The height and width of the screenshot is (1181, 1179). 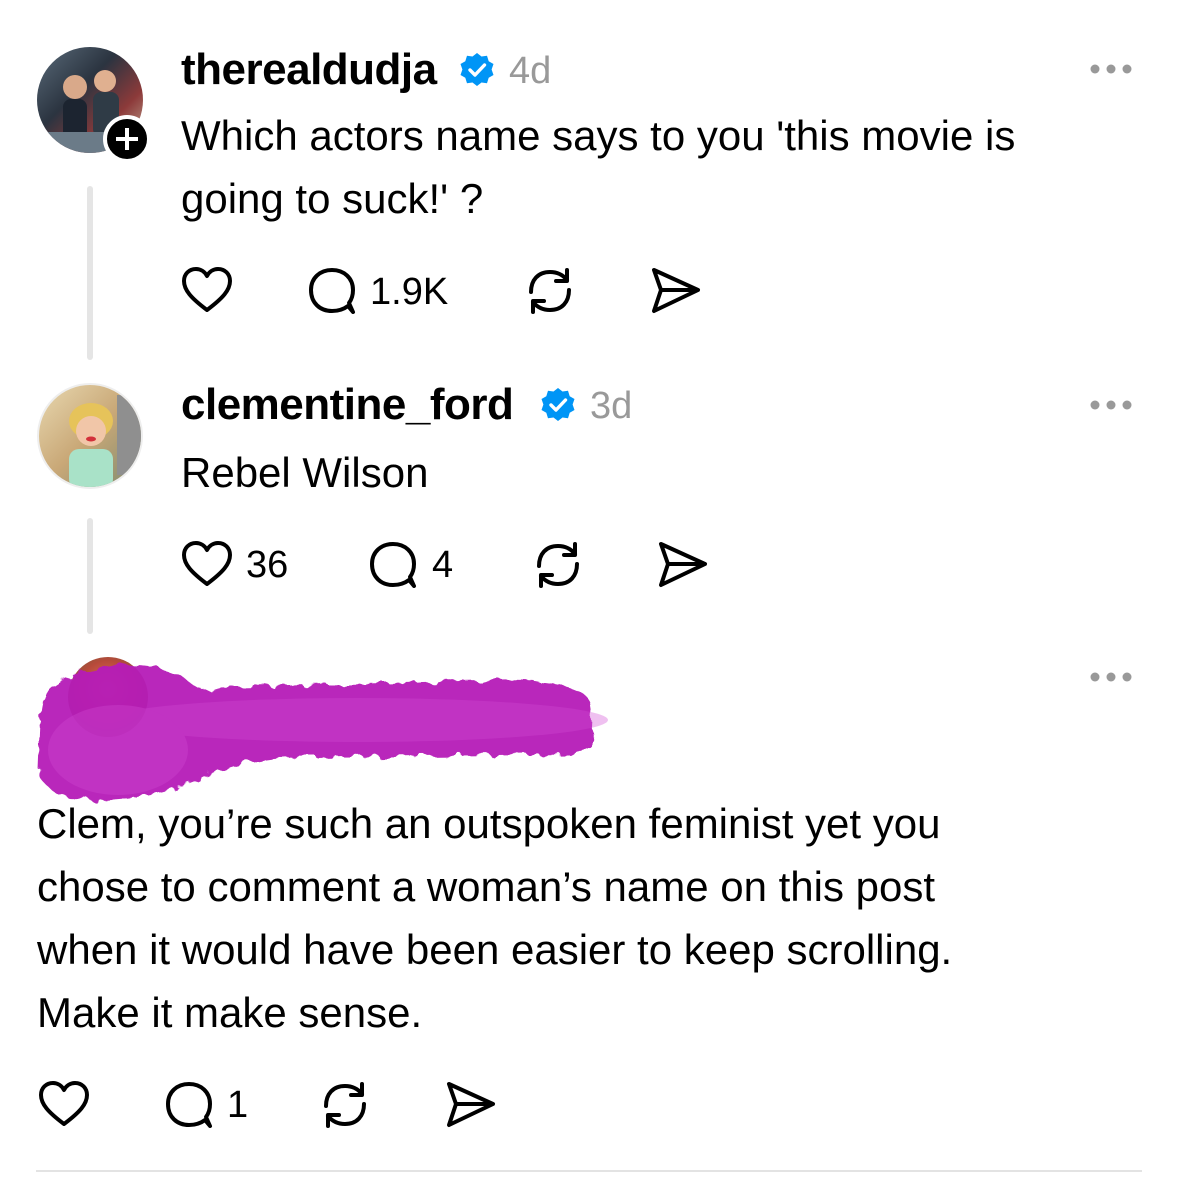 What do you see at coordinates (105, 441) in the screenshot?
I see `avatar-photo-icon` at bounding box center [105, 441].